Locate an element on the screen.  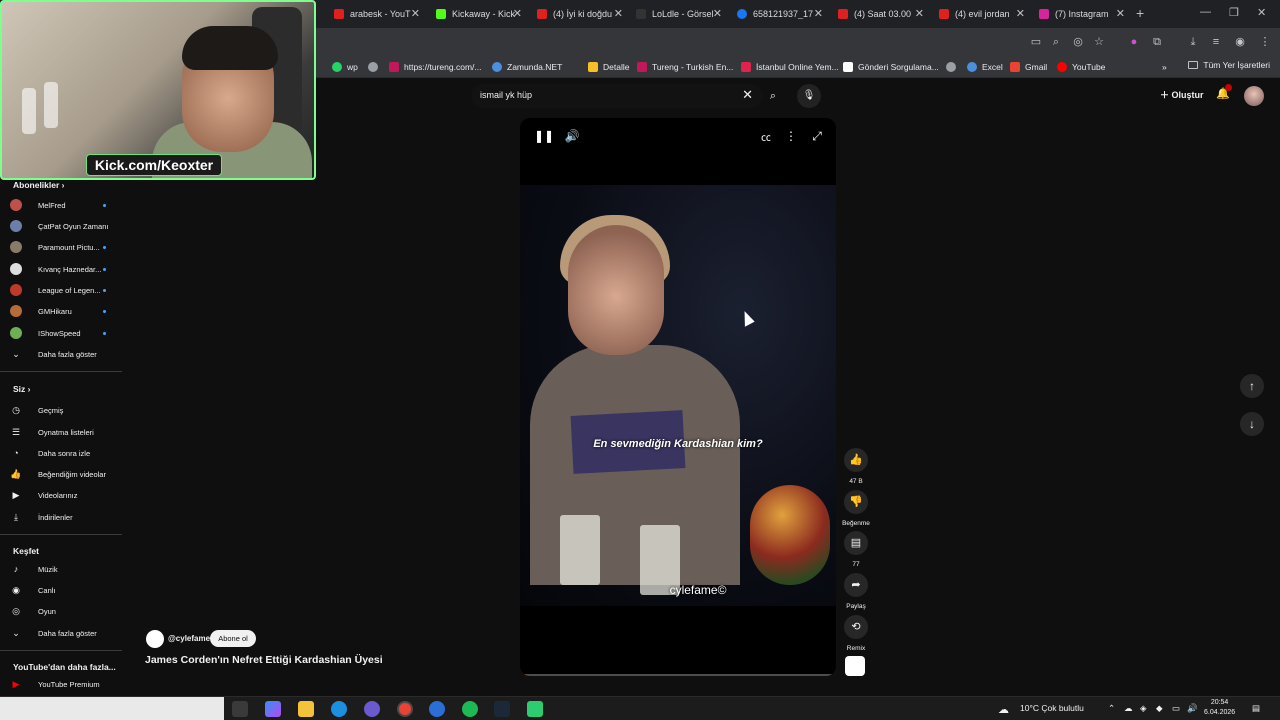
window-close-icon: ✕ is located at coordinates (1261, 12).